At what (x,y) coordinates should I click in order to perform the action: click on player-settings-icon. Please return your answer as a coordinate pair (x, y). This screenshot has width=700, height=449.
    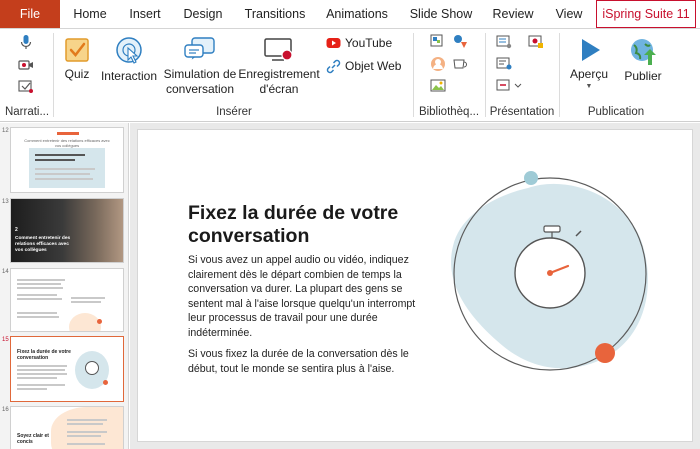
    Looking at the image, I should click on (536, 44).